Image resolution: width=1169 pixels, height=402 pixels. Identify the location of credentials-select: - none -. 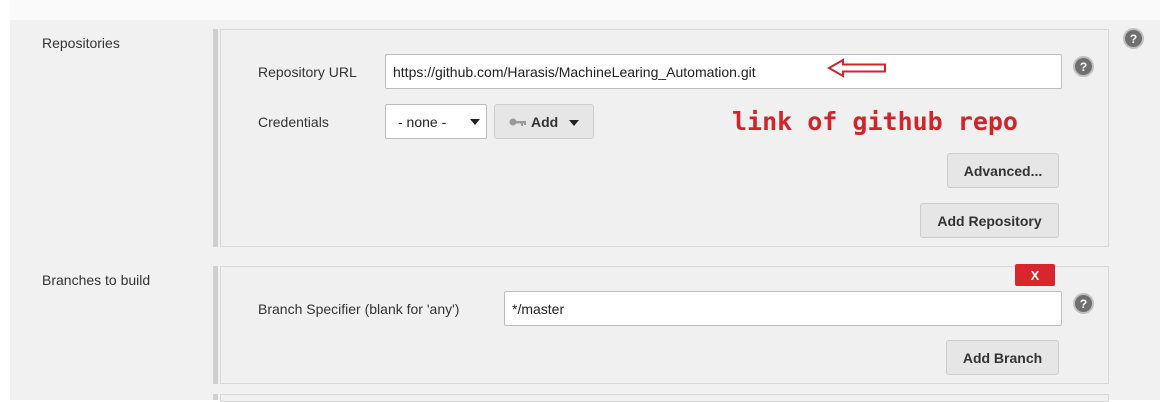
(436, 121).